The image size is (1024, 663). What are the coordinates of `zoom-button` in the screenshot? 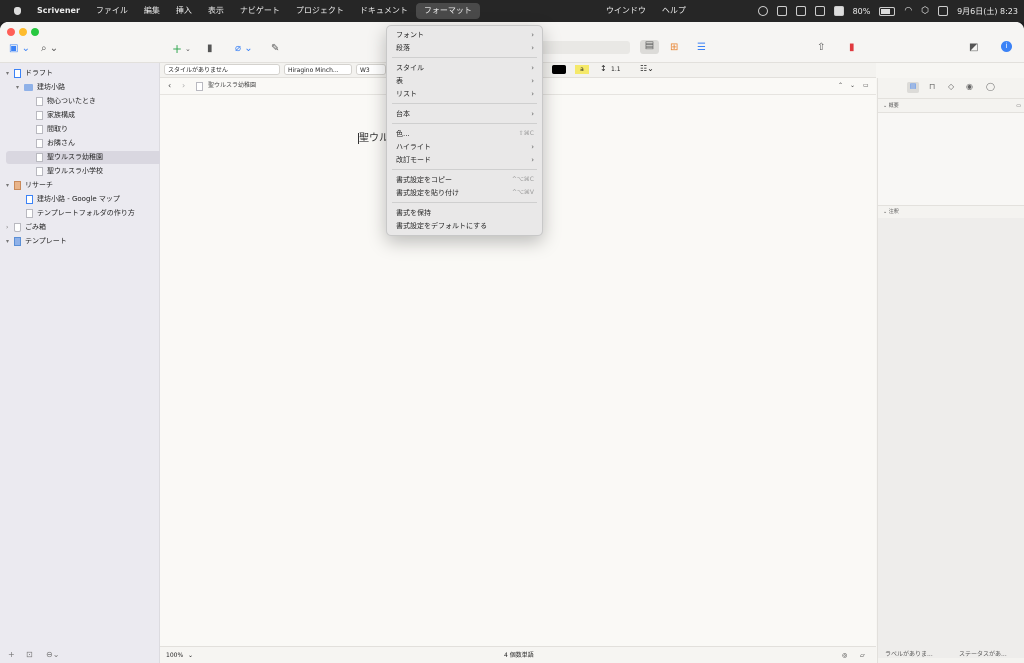 It's located at (35, 32).